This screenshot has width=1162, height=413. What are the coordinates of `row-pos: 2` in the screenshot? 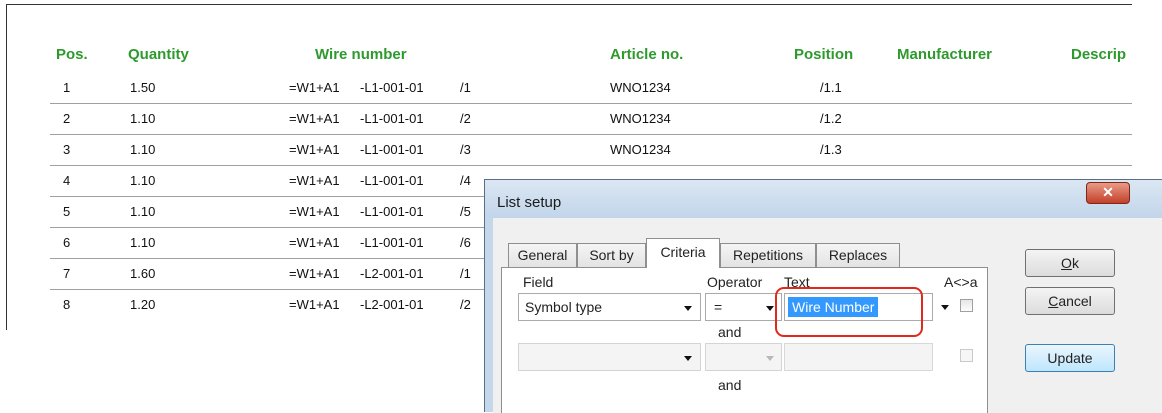 It's located at (67, 118).